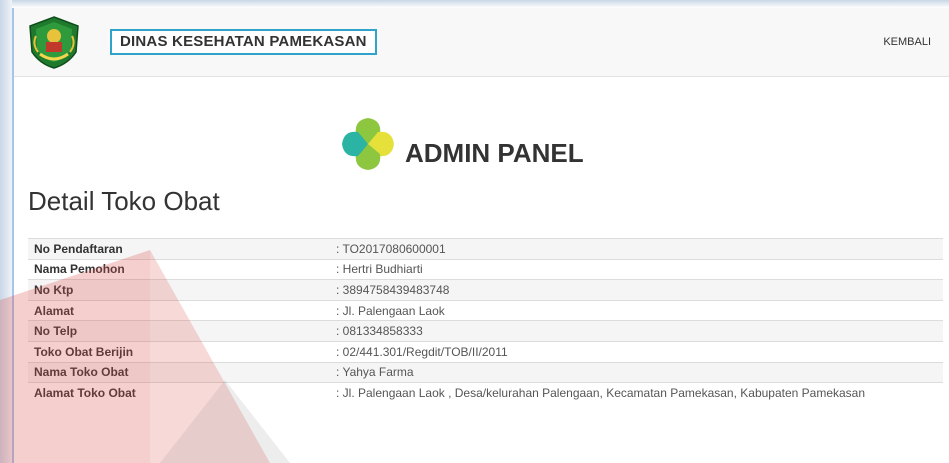  I want to click on field-label: Alamat Toko Obat, so click(179, 392).